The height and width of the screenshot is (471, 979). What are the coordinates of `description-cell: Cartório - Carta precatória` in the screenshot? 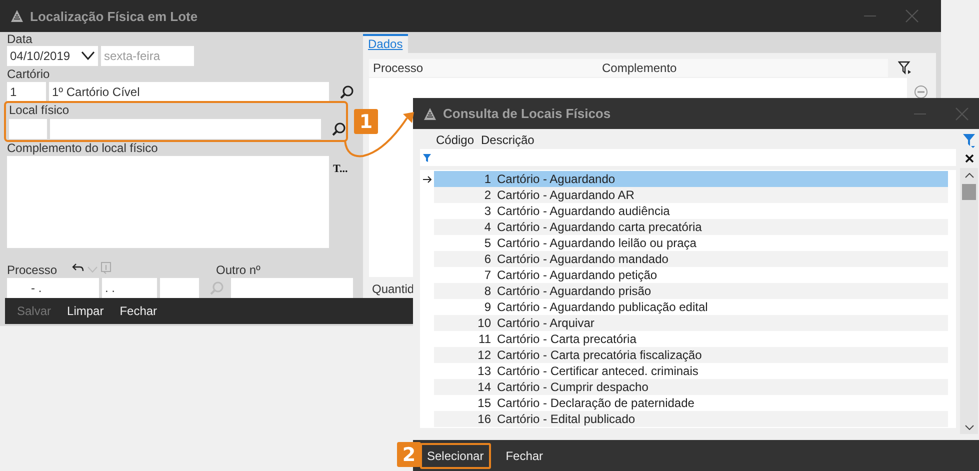 It's located at (566, 339).